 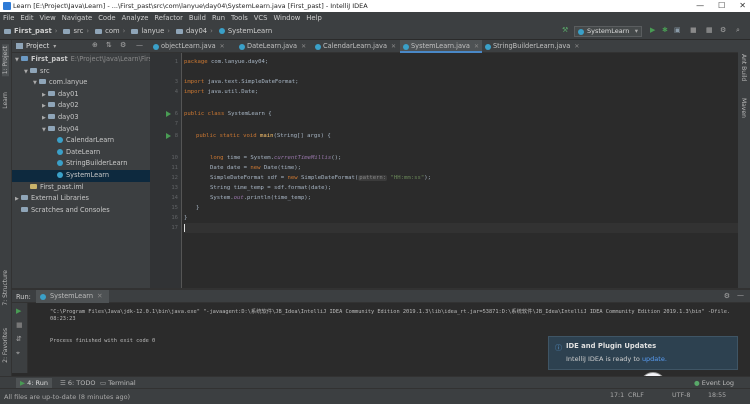 I want to click on line-separator: CRLF, so click(x=636, y=395).